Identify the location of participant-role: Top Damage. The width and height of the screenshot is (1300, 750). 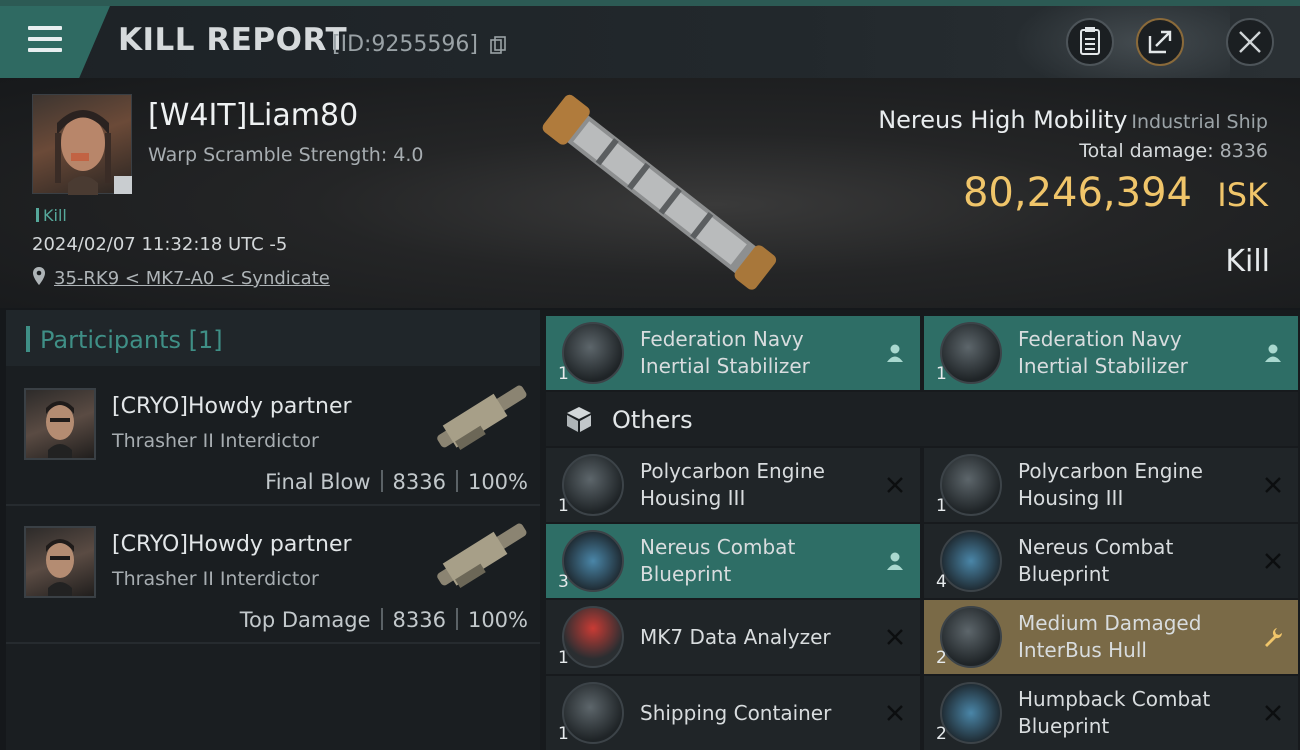
(305, 620).